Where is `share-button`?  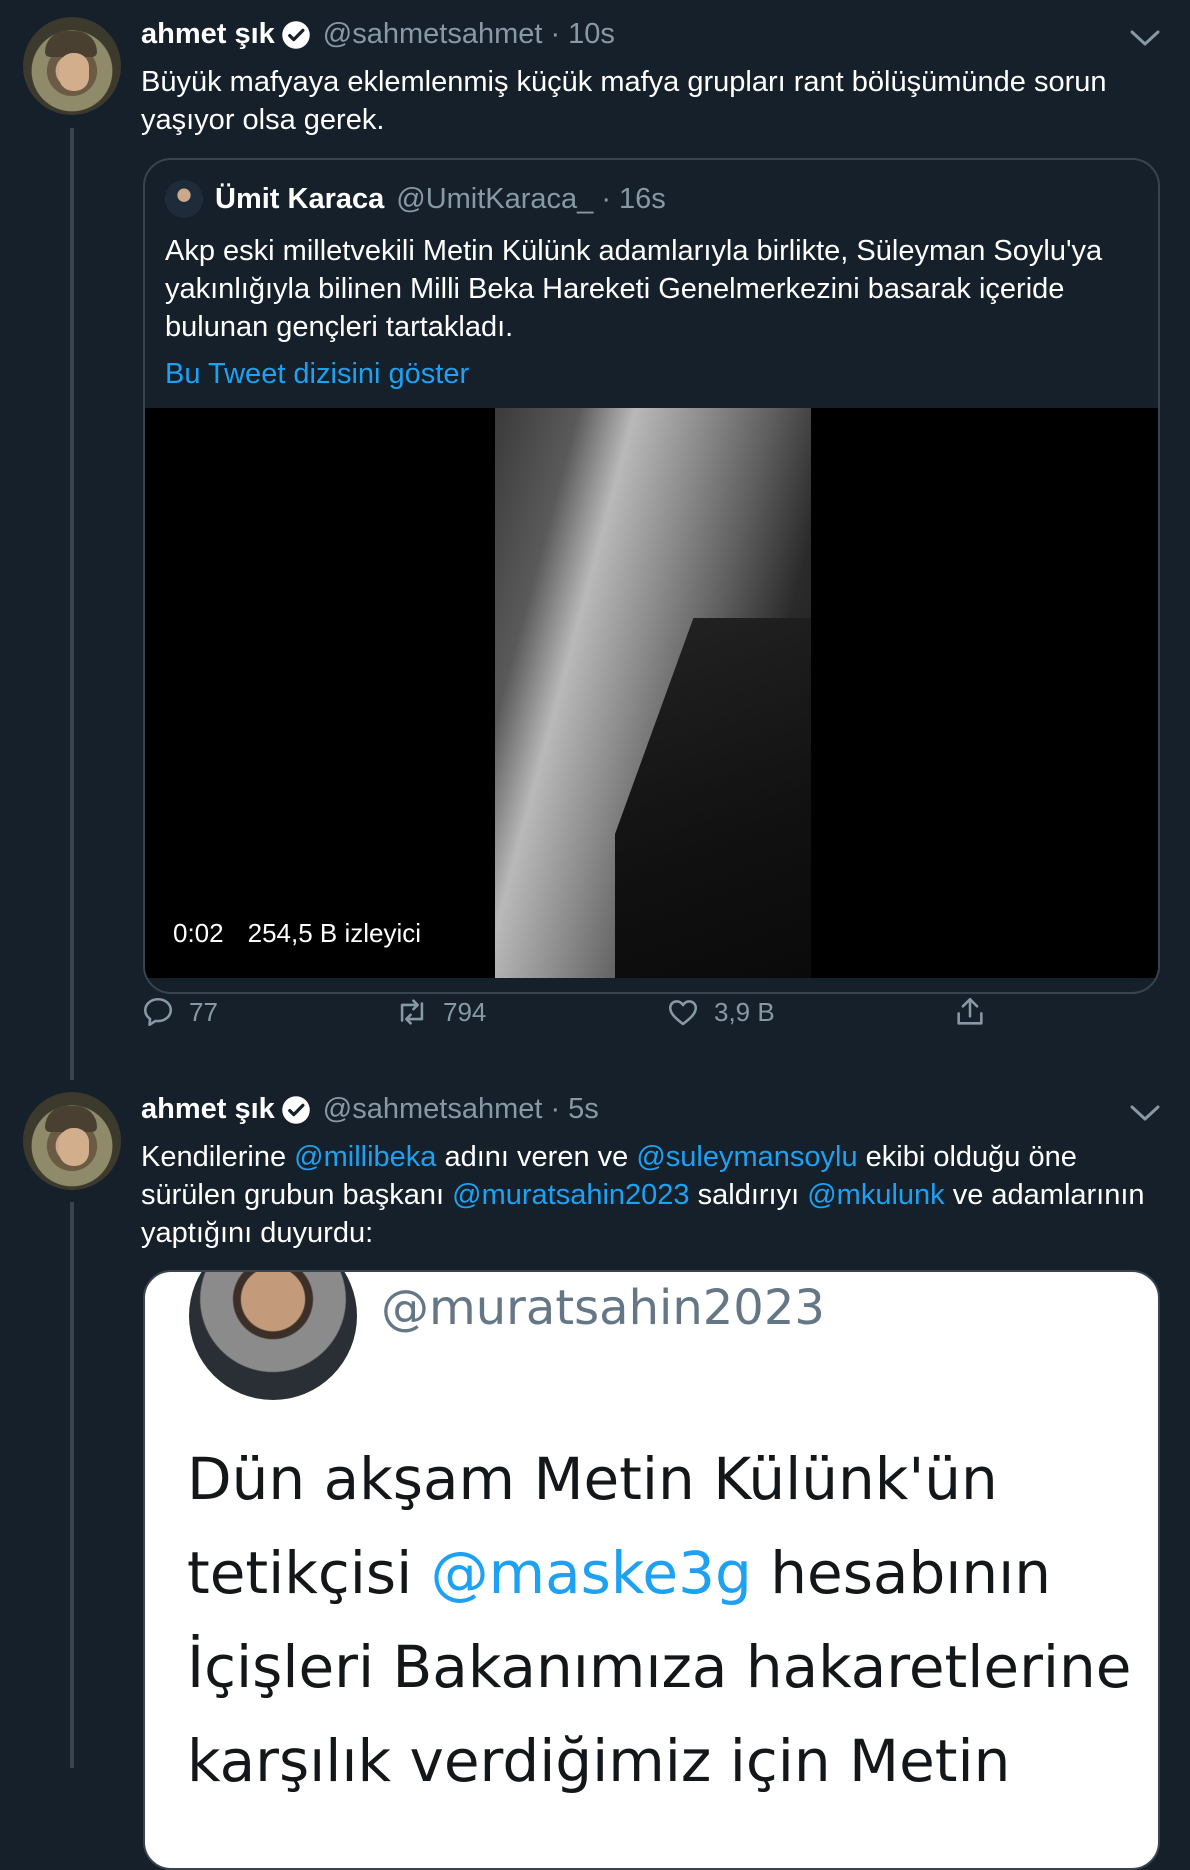
share-button is located at coordinates (977, 1012).